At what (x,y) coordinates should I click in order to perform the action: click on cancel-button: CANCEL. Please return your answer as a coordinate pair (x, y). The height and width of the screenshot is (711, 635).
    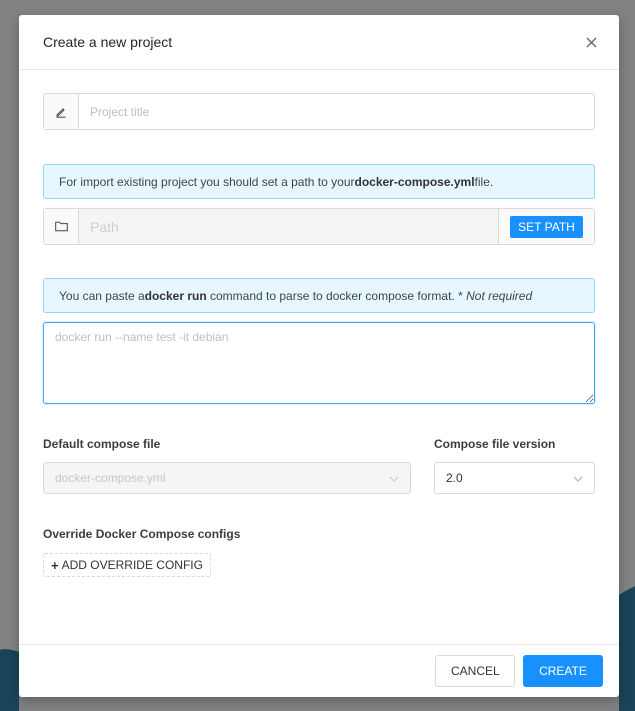
    Looking at the image, I should click on (475, 671).